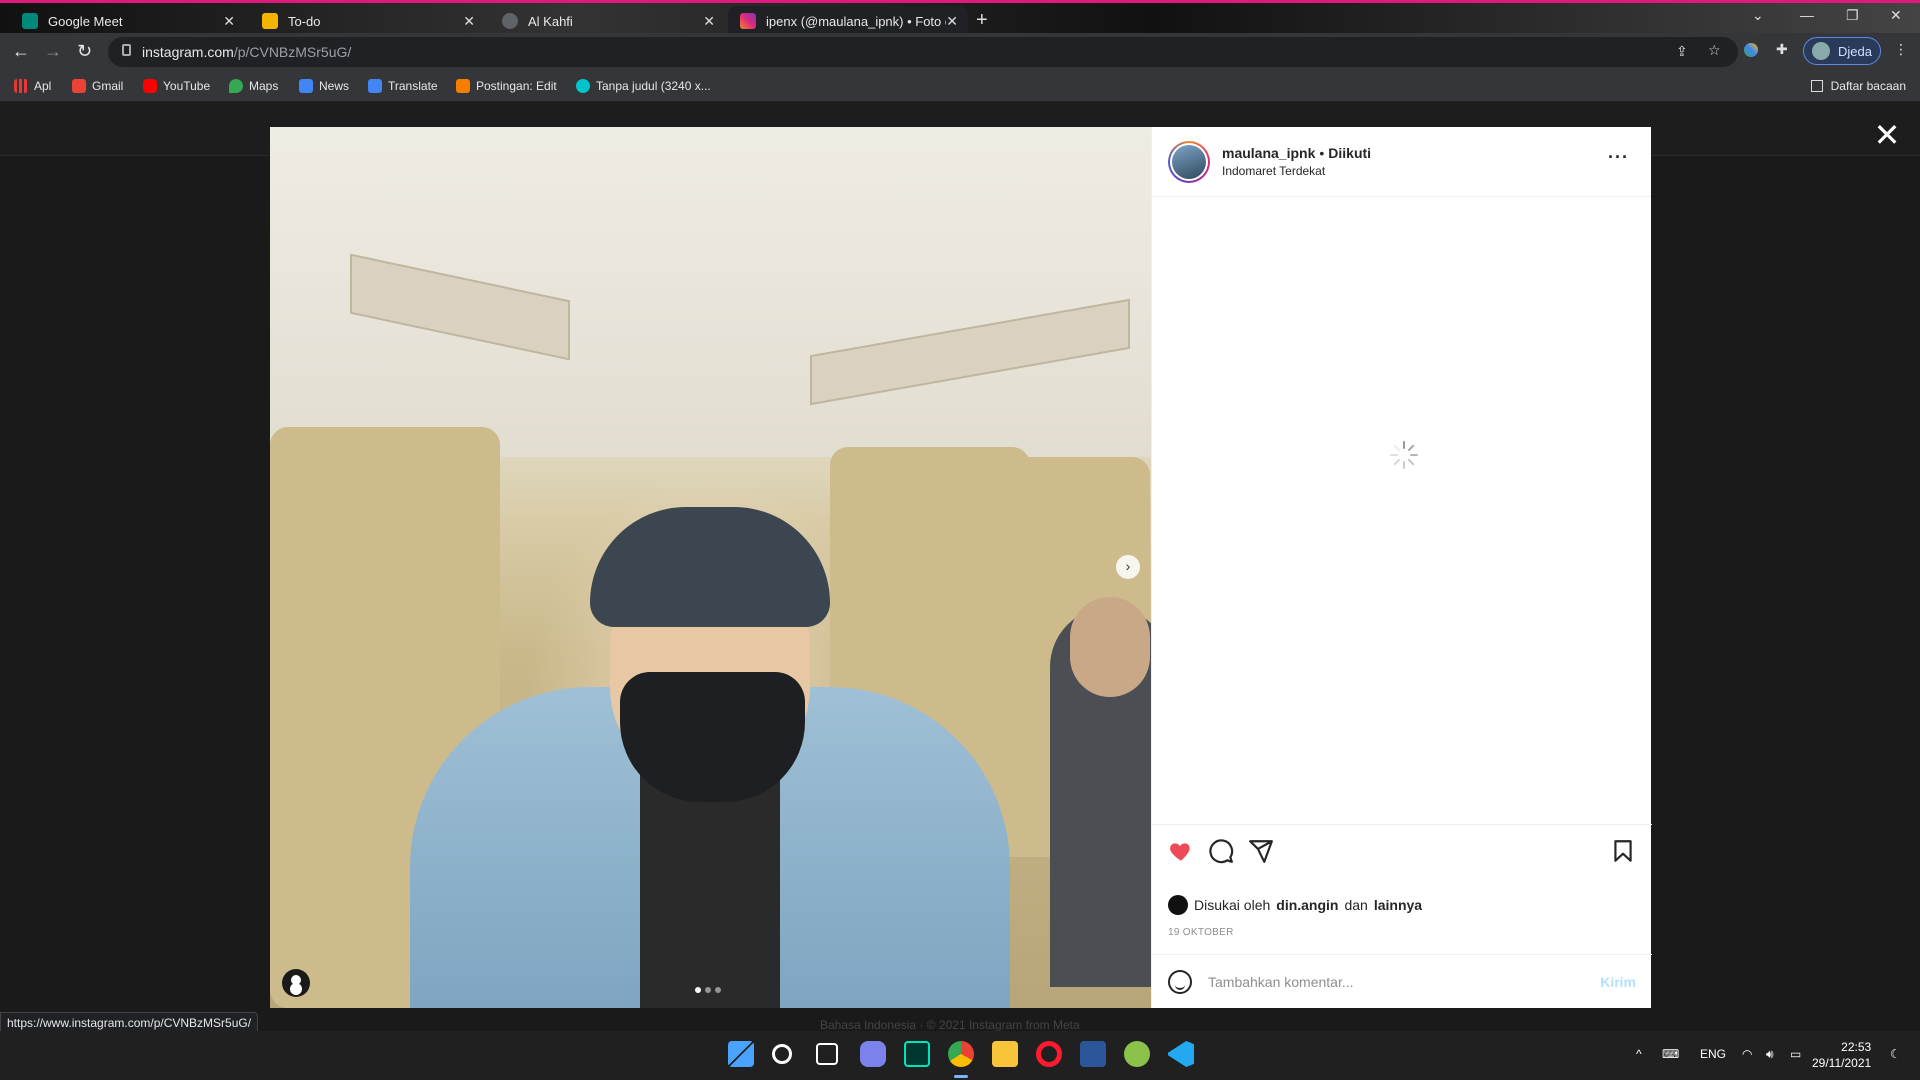 The width and height of the screenshot is (1920, 1080). What do you see at coordinates (1232, 905) in the screenshot?
I see `liked-by-prefix: Disukai oleh` at bounding box center [1232, 905].